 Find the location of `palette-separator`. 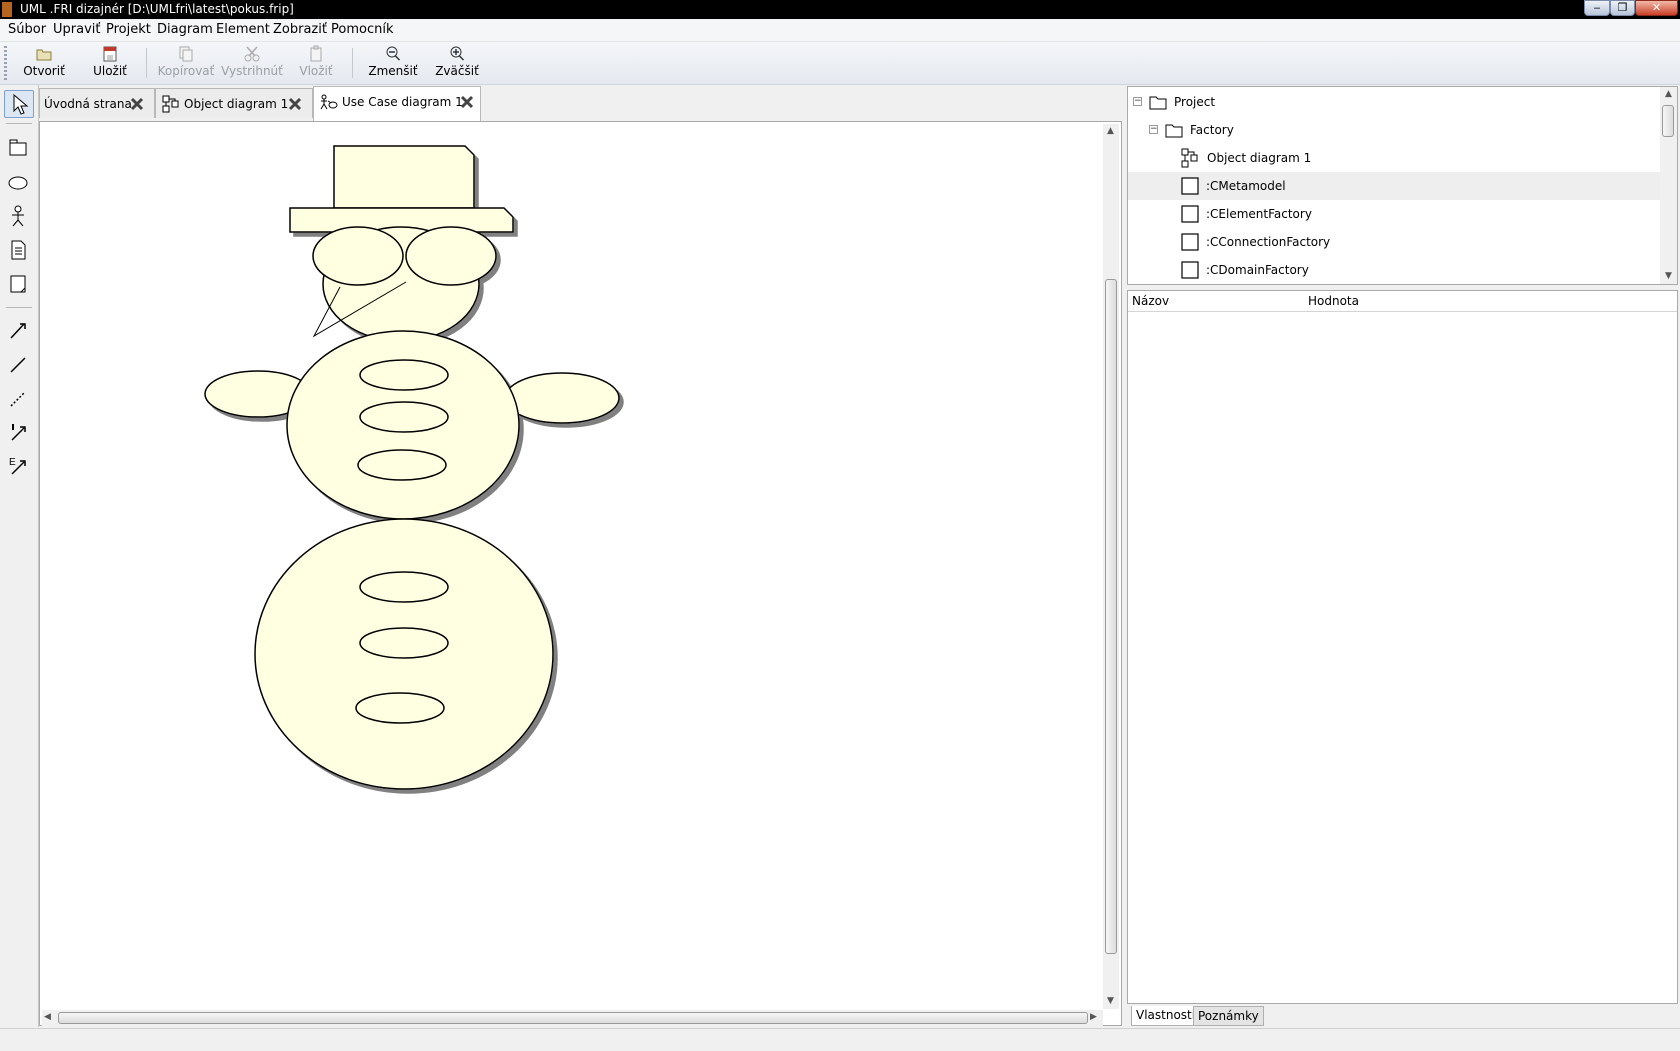

palette-separator is located at coordinates (19, 307).